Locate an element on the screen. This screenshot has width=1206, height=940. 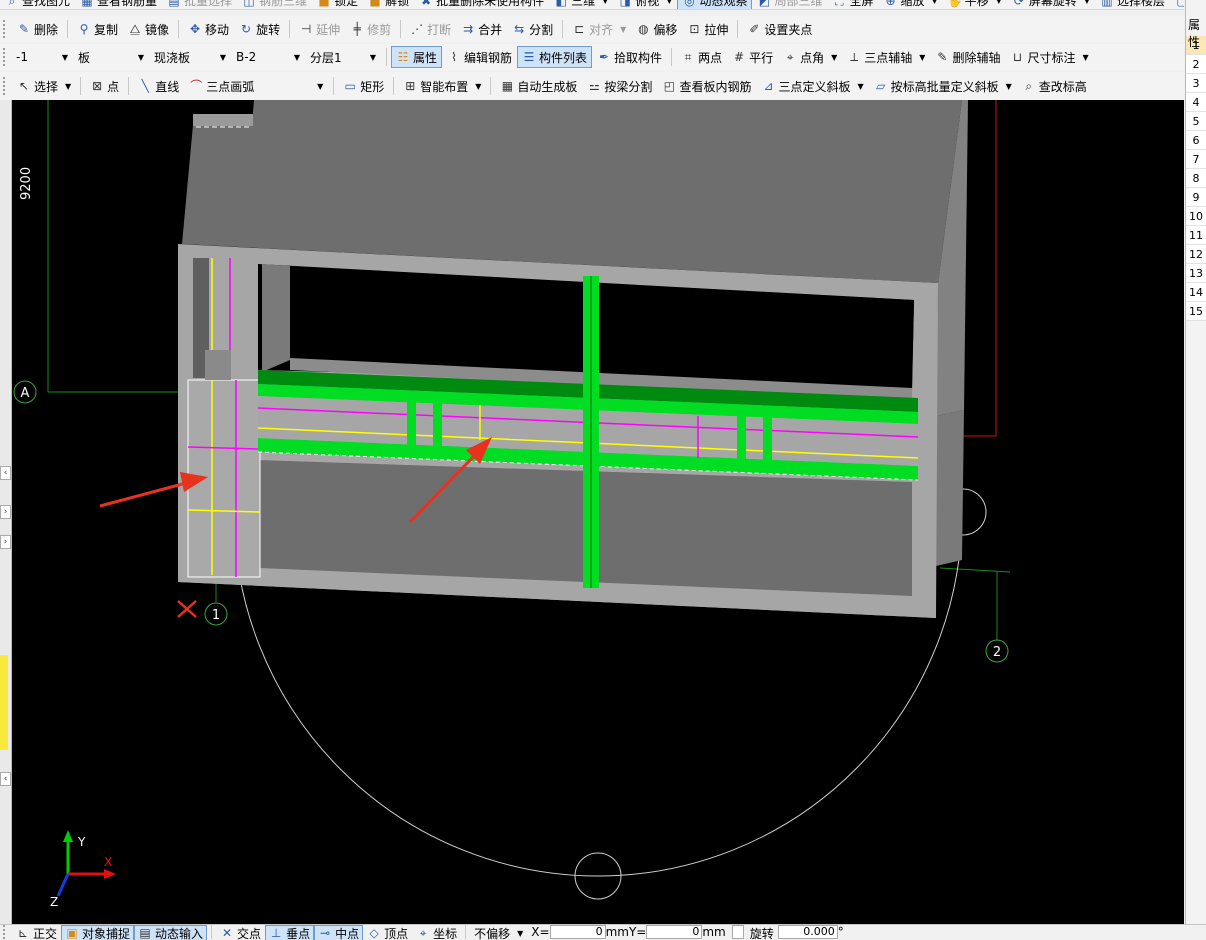
batch-slope-button: ▱ 按标高批量定义斜板 ▼ is located at coordinates (943, 86).